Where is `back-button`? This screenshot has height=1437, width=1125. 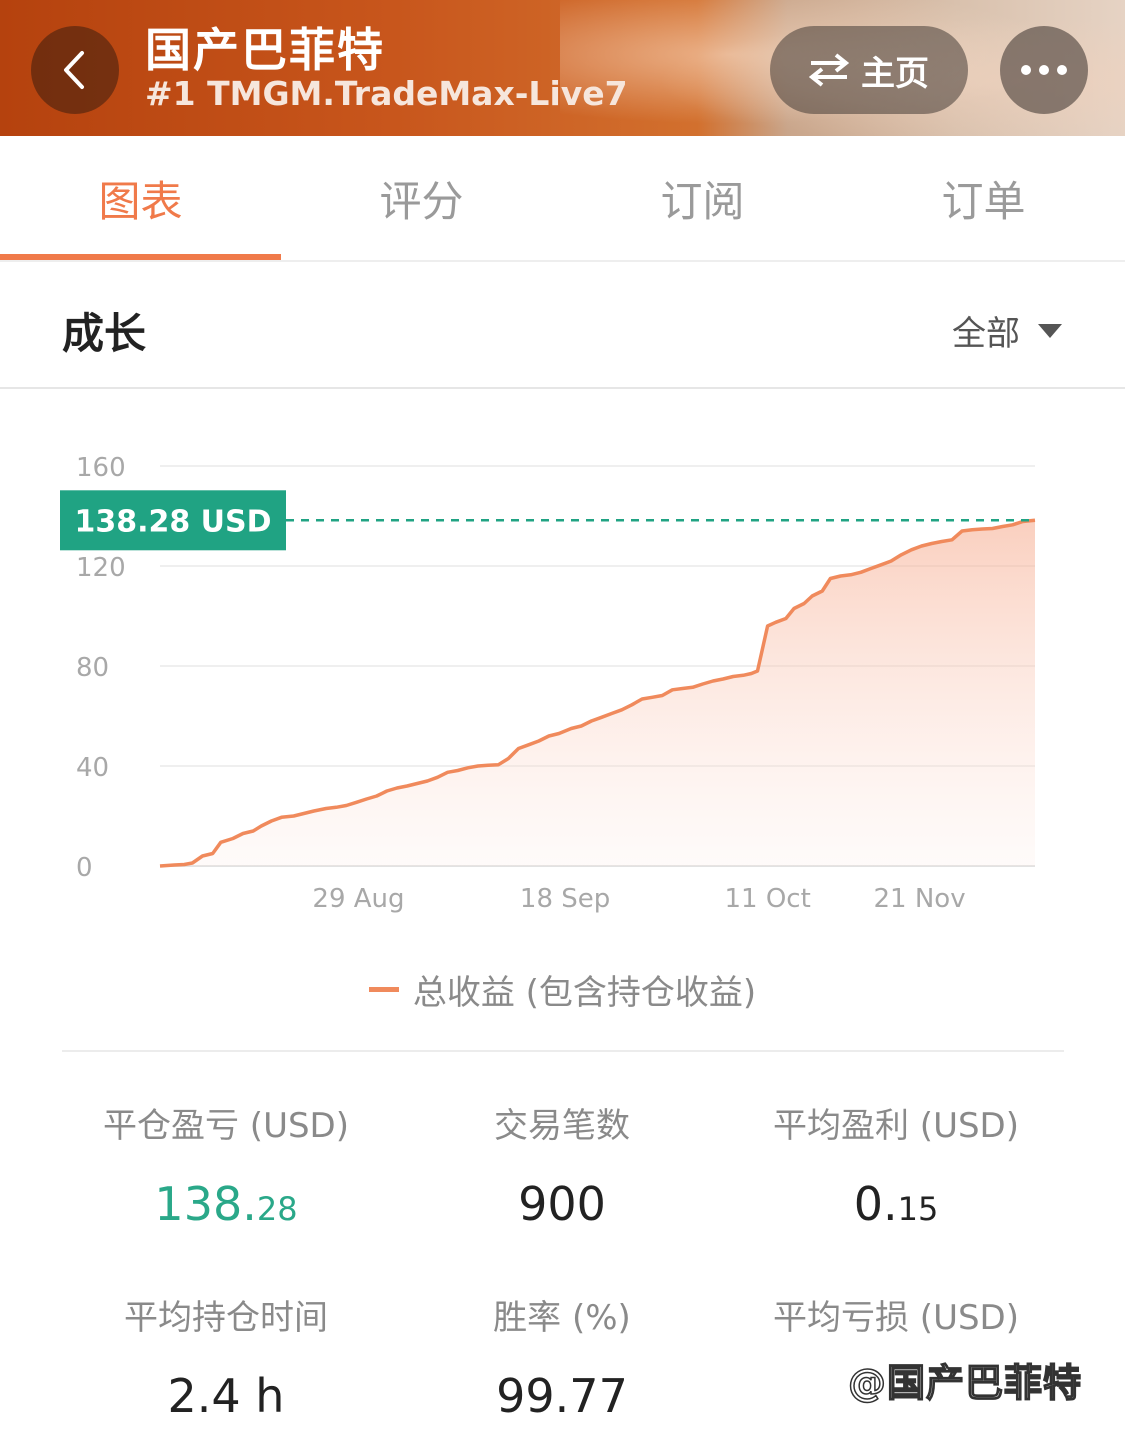
back-button is located at coordinates (75, 70).